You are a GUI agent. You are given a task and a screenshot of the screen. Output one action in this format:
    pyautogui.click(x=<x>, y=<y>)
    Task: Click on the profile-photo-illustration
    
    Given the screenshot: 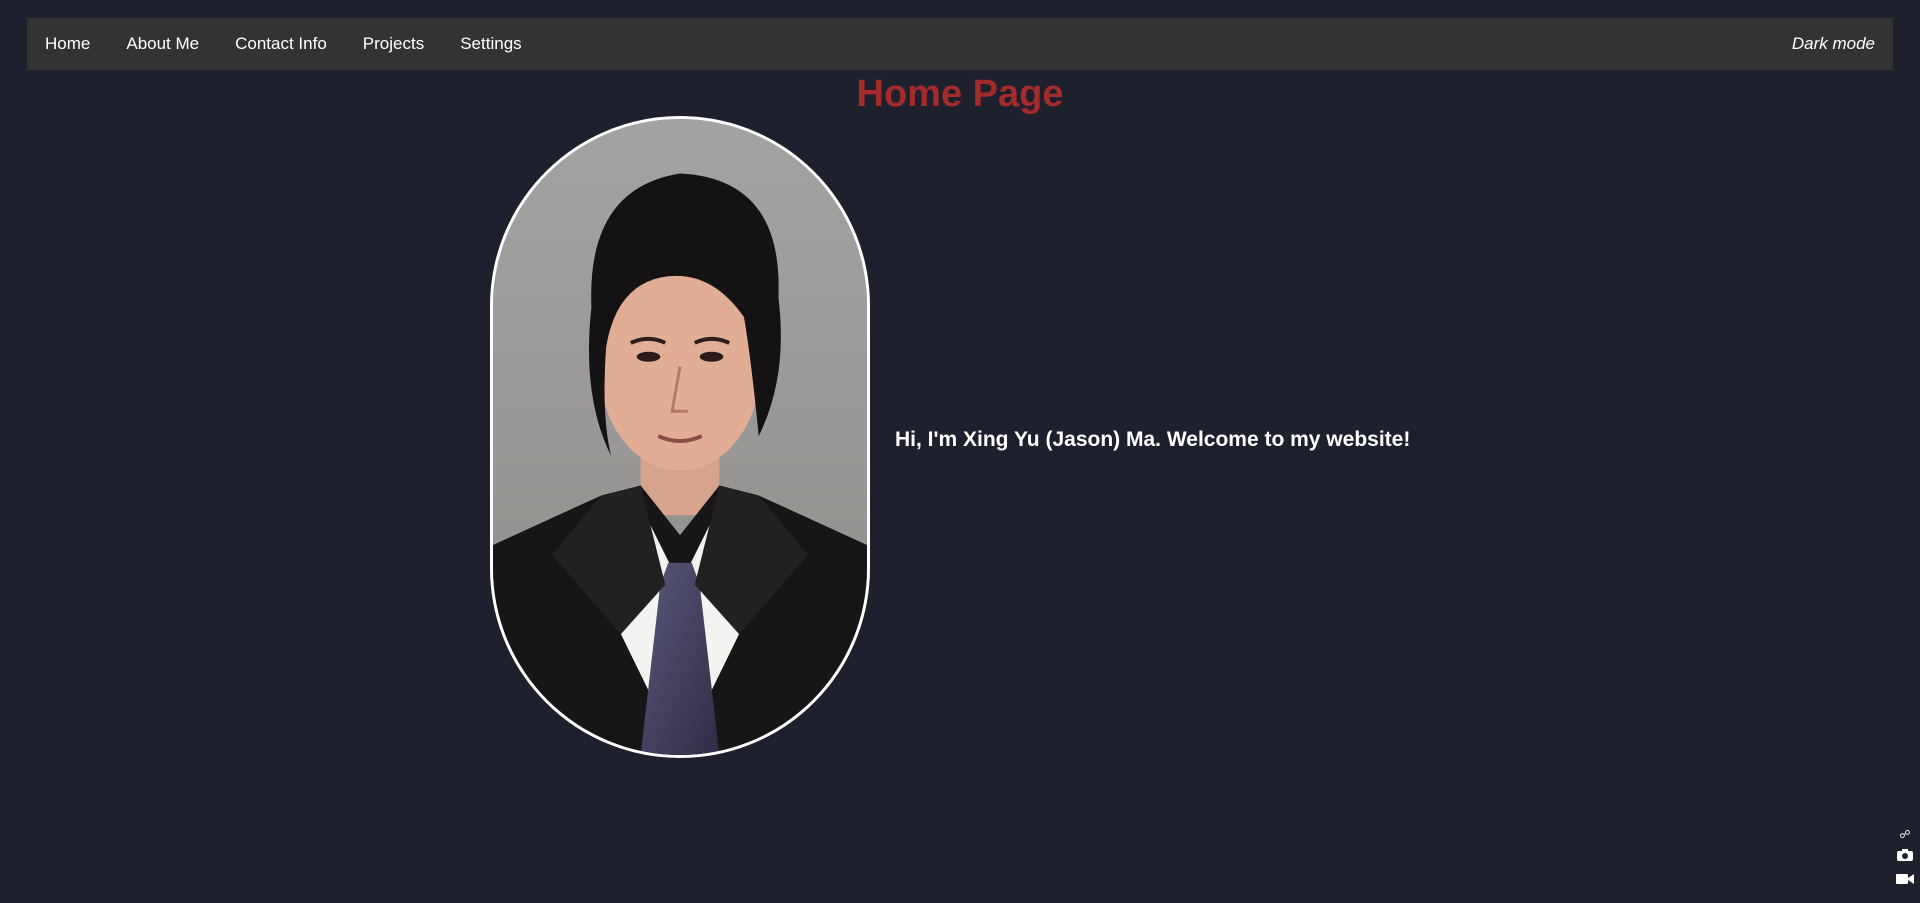 What is the action you would take?
    pyautogui.click(x=680, y=437)
    